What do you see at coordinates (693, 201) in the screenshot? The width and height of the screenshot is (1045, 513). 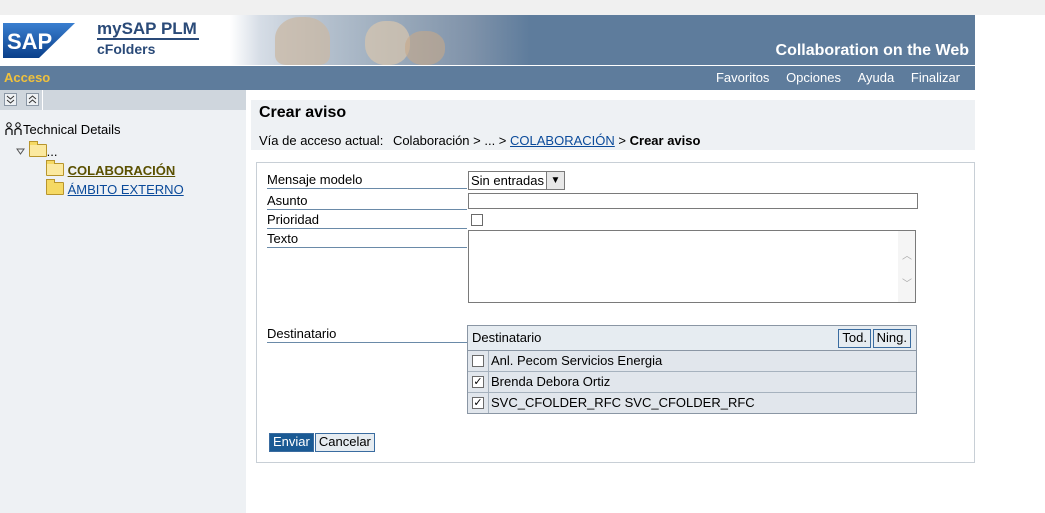 I see `subject-input` at bounding box center [693, 201].